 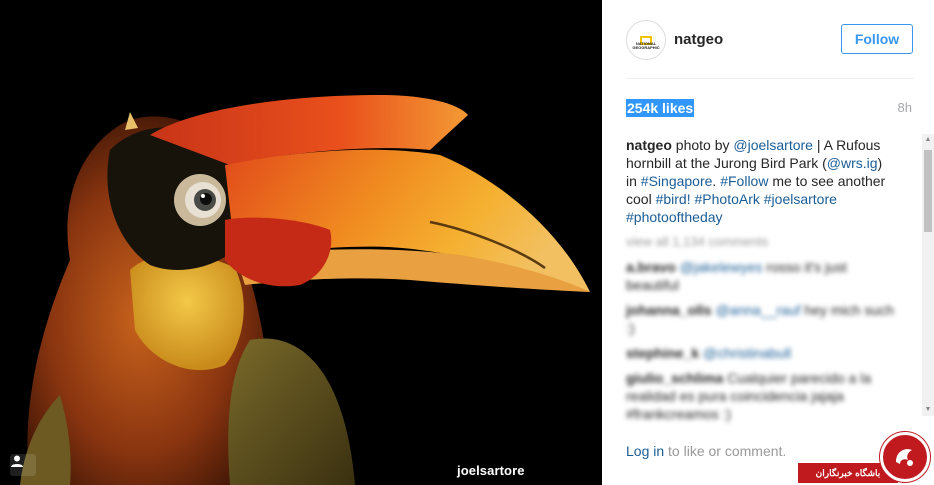 I want to click on login-text: to like or comment., so click(x=725, y=451).